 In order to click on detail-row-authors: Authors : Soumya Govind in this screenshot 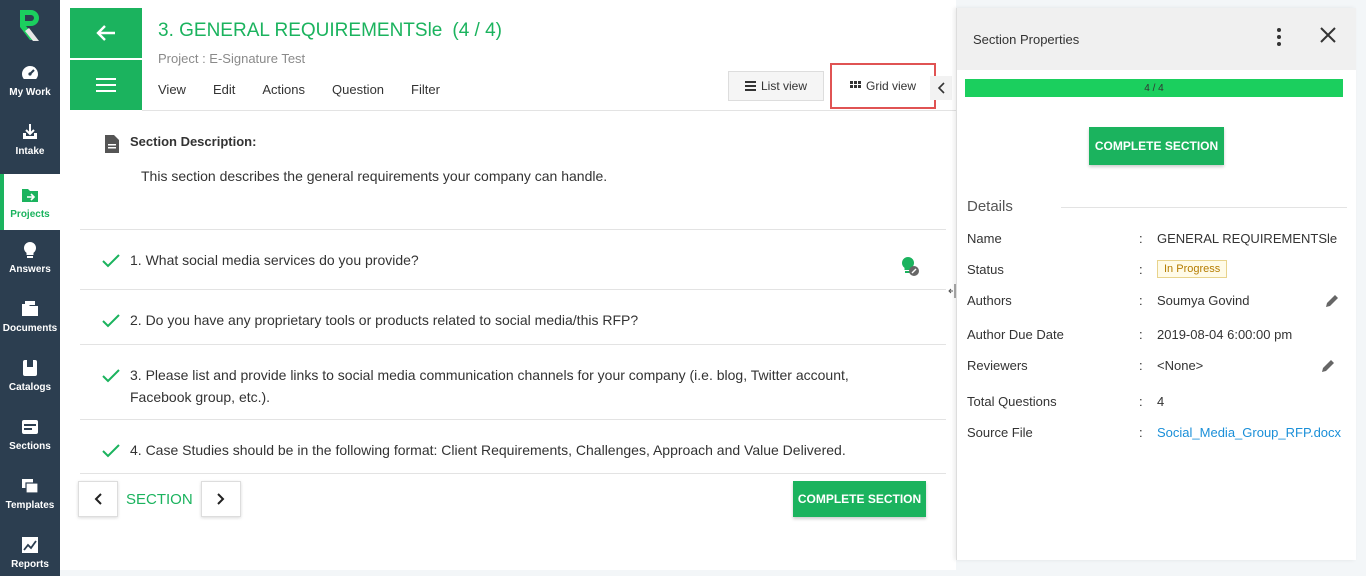, I will do `click(1157, 300)`.